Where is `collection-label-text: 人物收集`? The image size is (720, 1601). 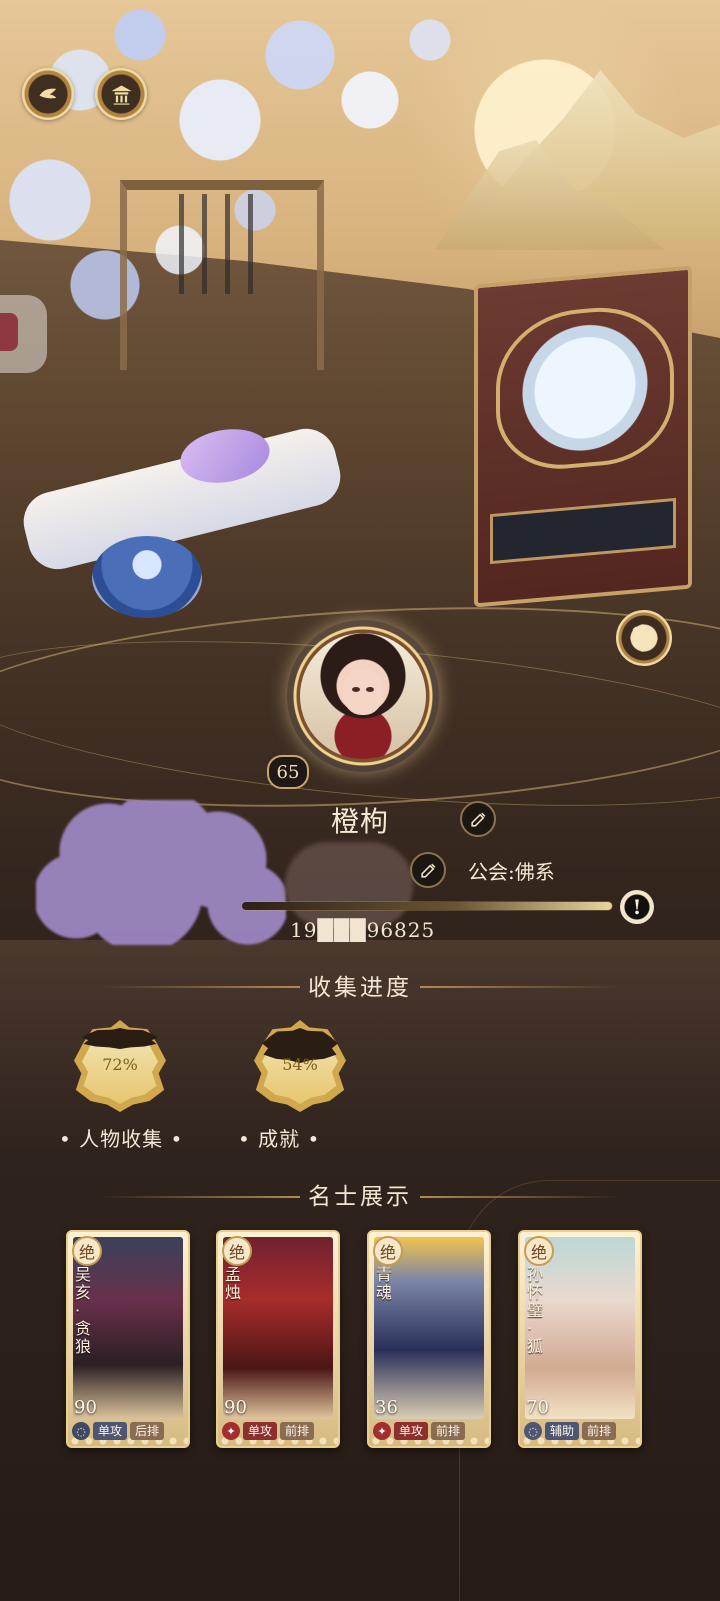
collection-label-text: 人物收集 is located at coordinates (121, 1139).